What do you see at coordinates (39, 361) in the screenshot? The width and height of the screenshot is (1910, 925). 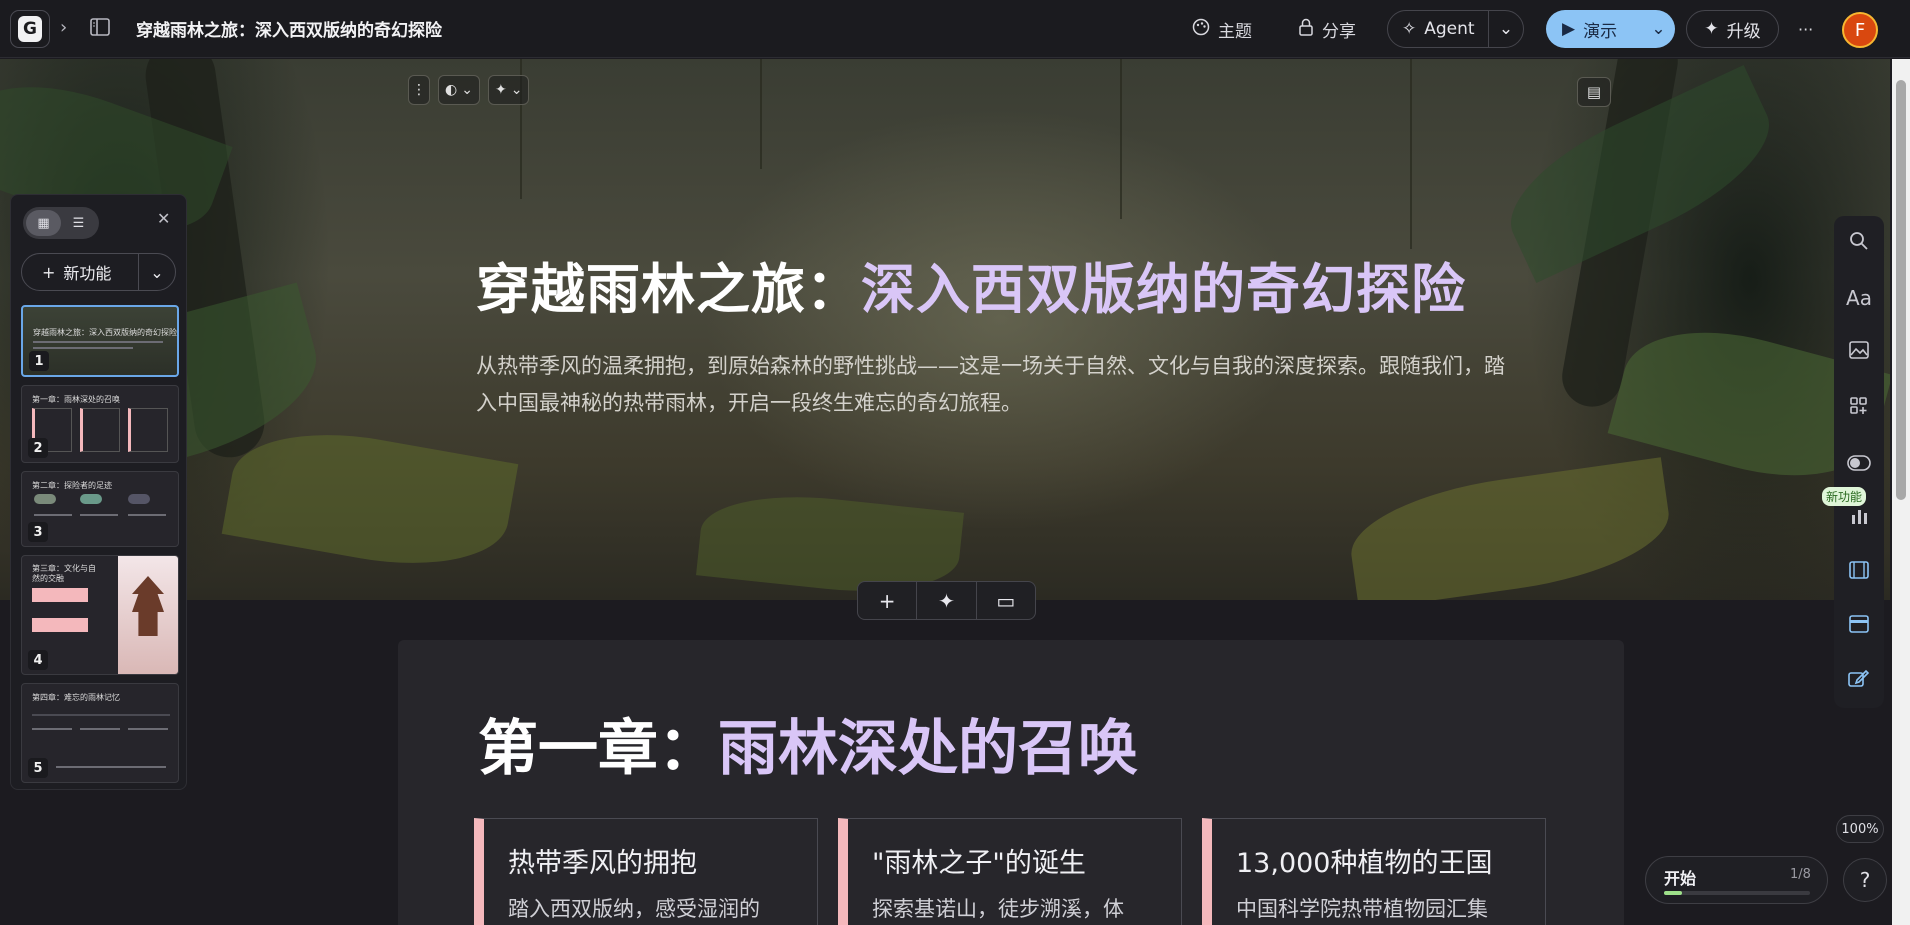 I see `slide-number: 1` at bounding box center [39, 361].